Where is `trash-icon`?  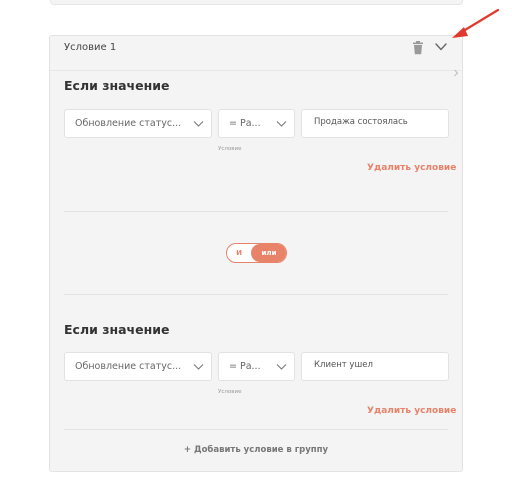 trash-icon is located at coordinates (418, 48).